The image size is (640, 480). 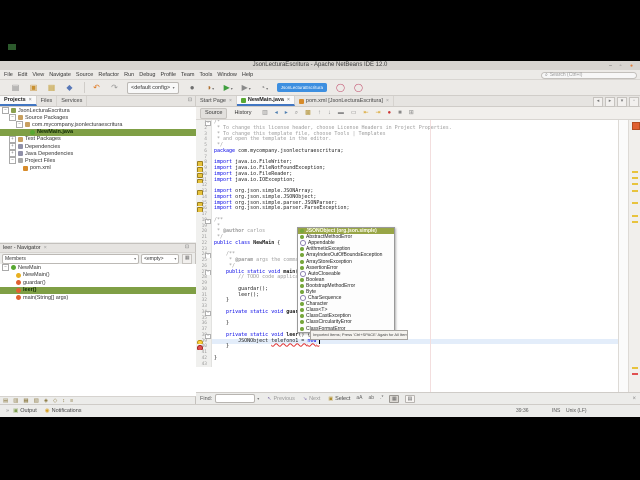 What do you see at coordinates (378, 113) in the screenshot?
I see `next-bookmark-icon: ⇥` at bounding box center [378, 113].